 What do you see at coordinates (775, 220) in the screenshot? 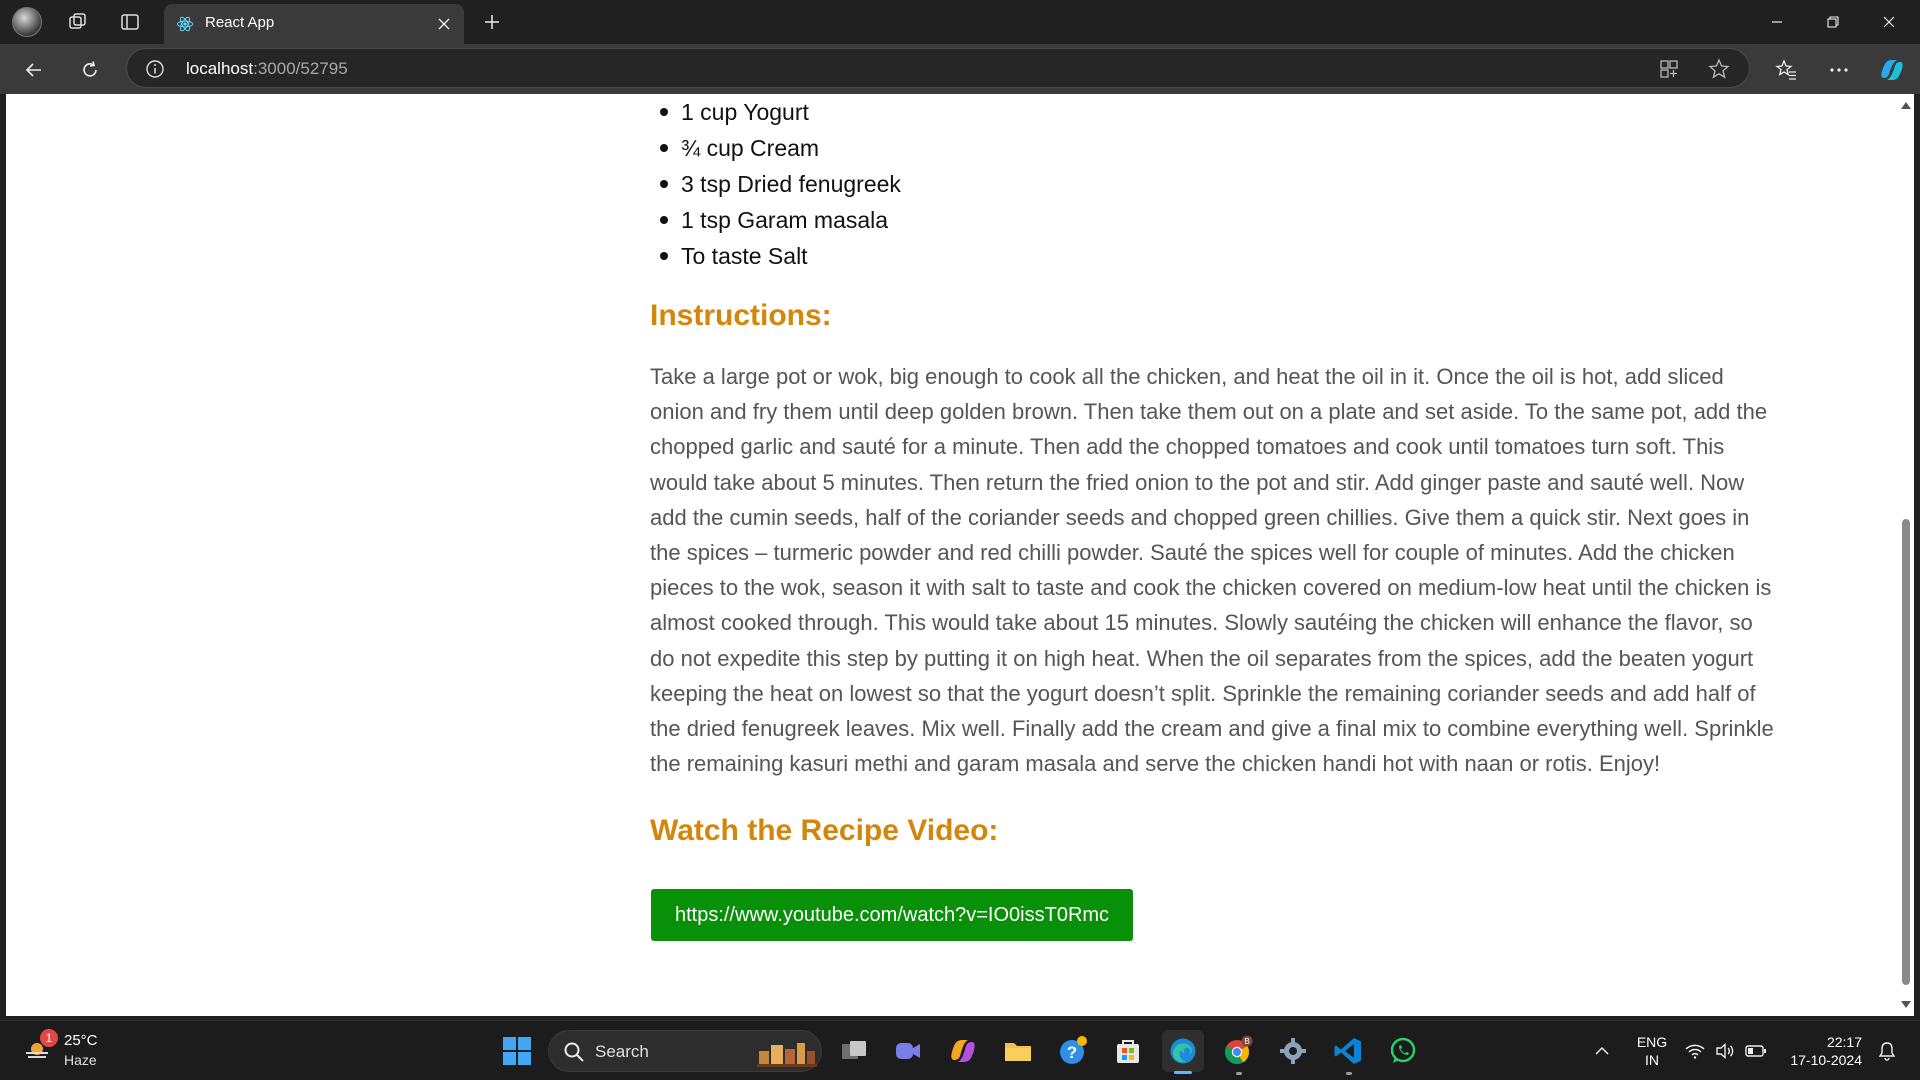
I see `ingredient-item: 1 tsp Garam masala` at bounding box center [775, 220].